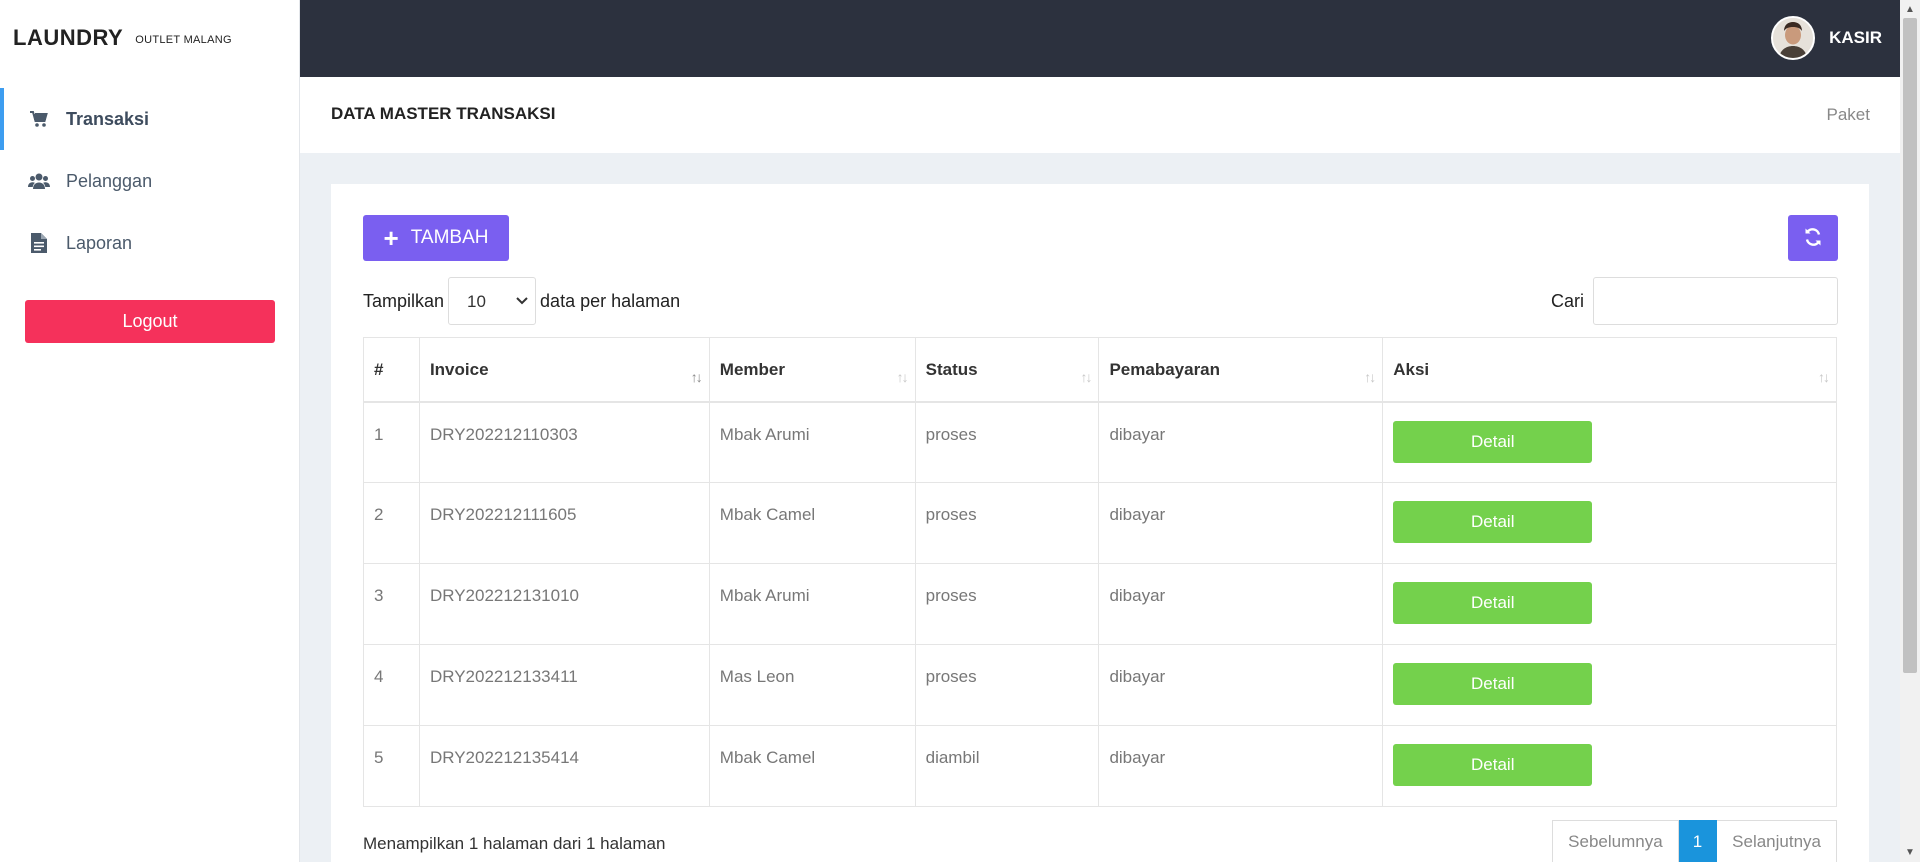 This screenshot has width=1920, height=862. Describe the element at coordinates (443, 113) in the screenshot. I see `page-title: DATA MASTER TRANSAKSI` at that location.